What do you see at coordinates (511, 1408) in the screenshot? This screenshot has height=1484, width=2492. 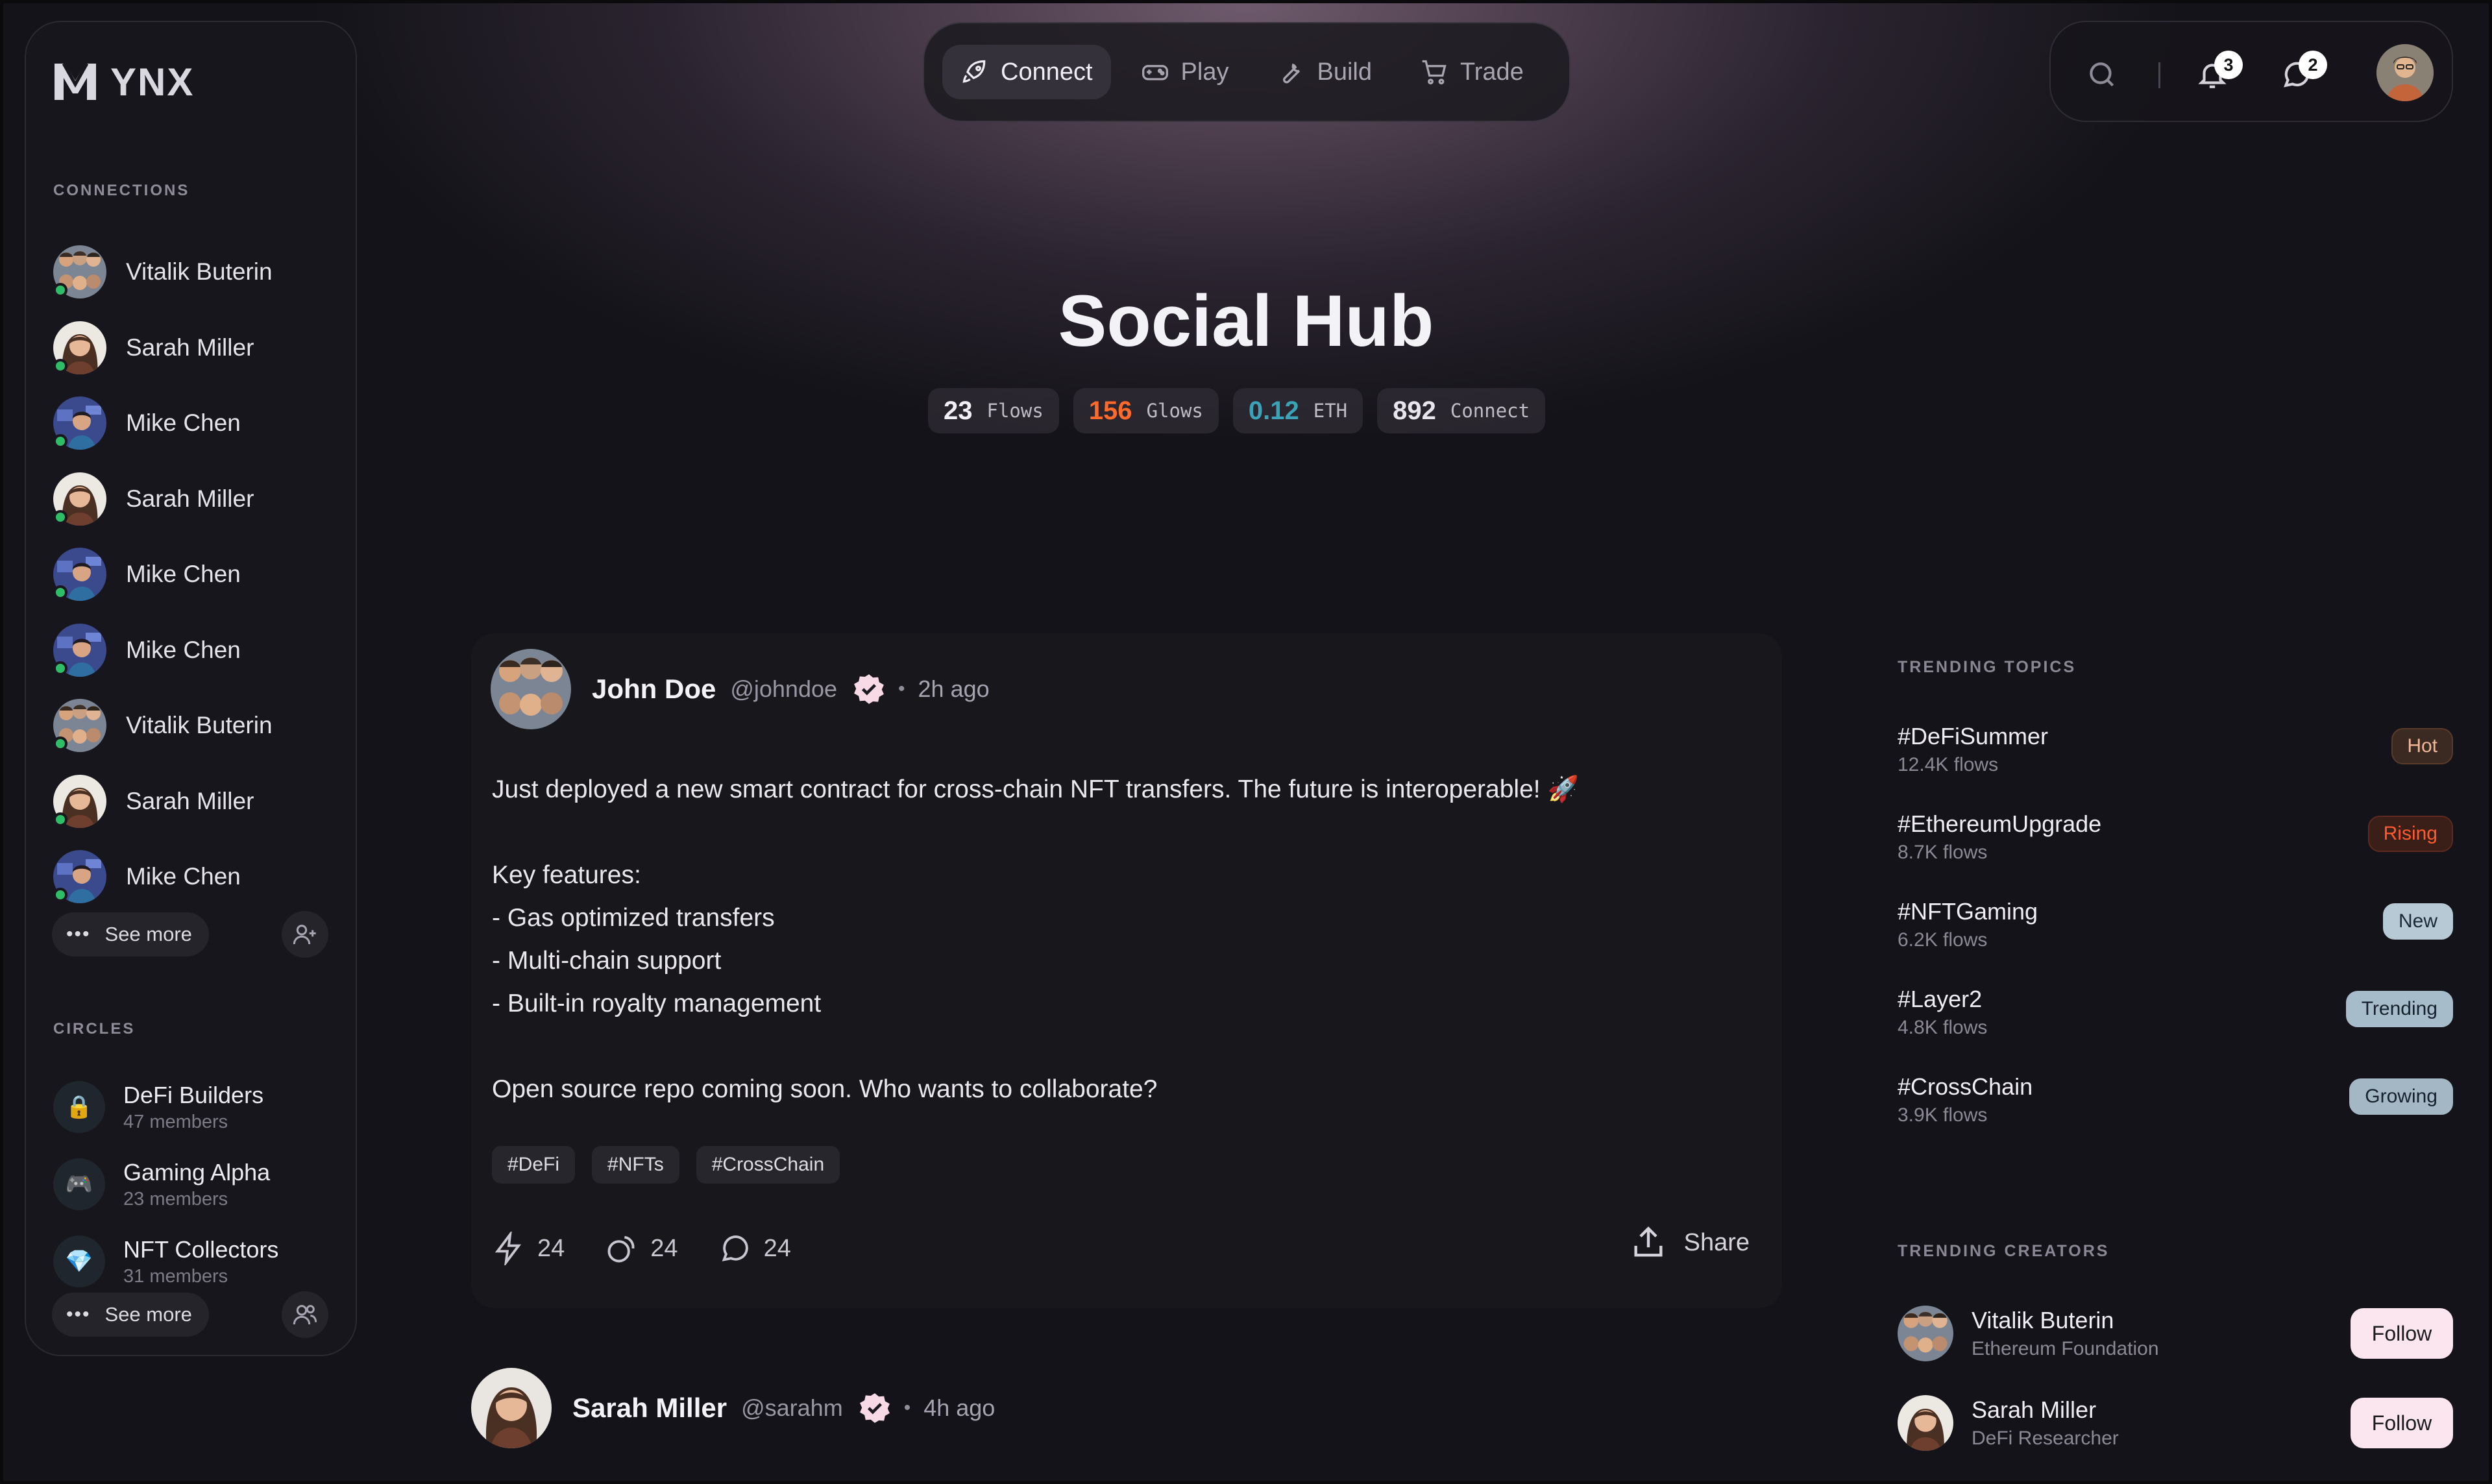 I see `post2-author-avatar` at bounding box center [511, 1408].